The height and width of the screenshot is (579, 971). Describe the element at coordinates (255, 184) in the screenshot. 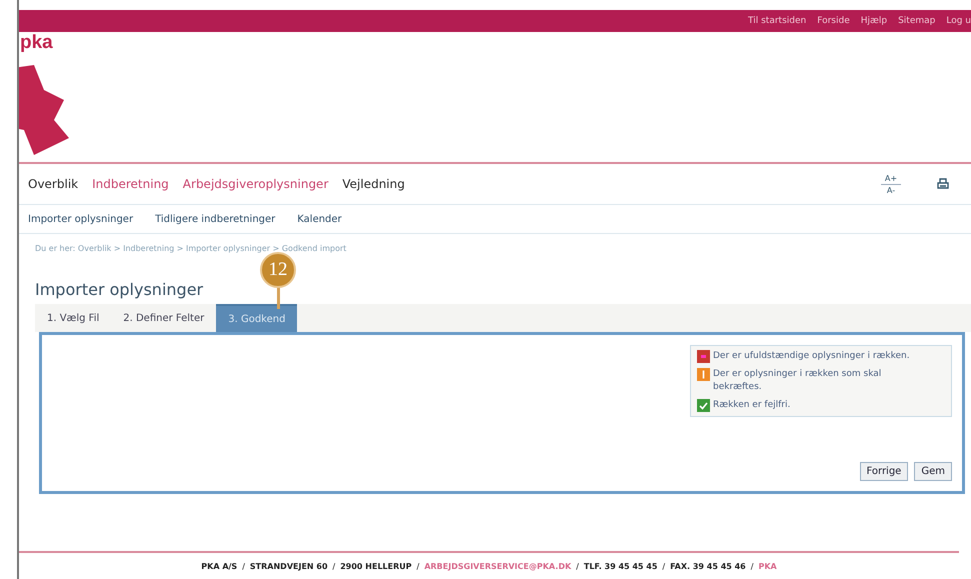

I see `nav-link: Arbejdsgiveroplysninger` at that location.